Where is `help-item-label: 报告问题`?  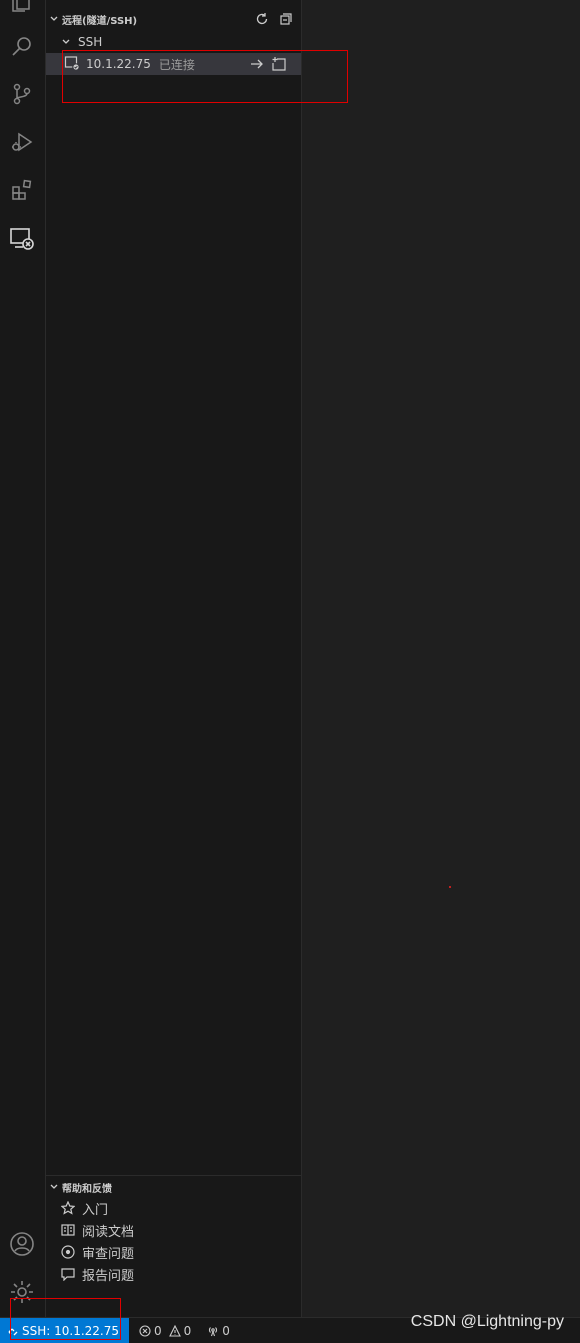
help-item-label: 报告问题 is located at coordinates (108, 1276).